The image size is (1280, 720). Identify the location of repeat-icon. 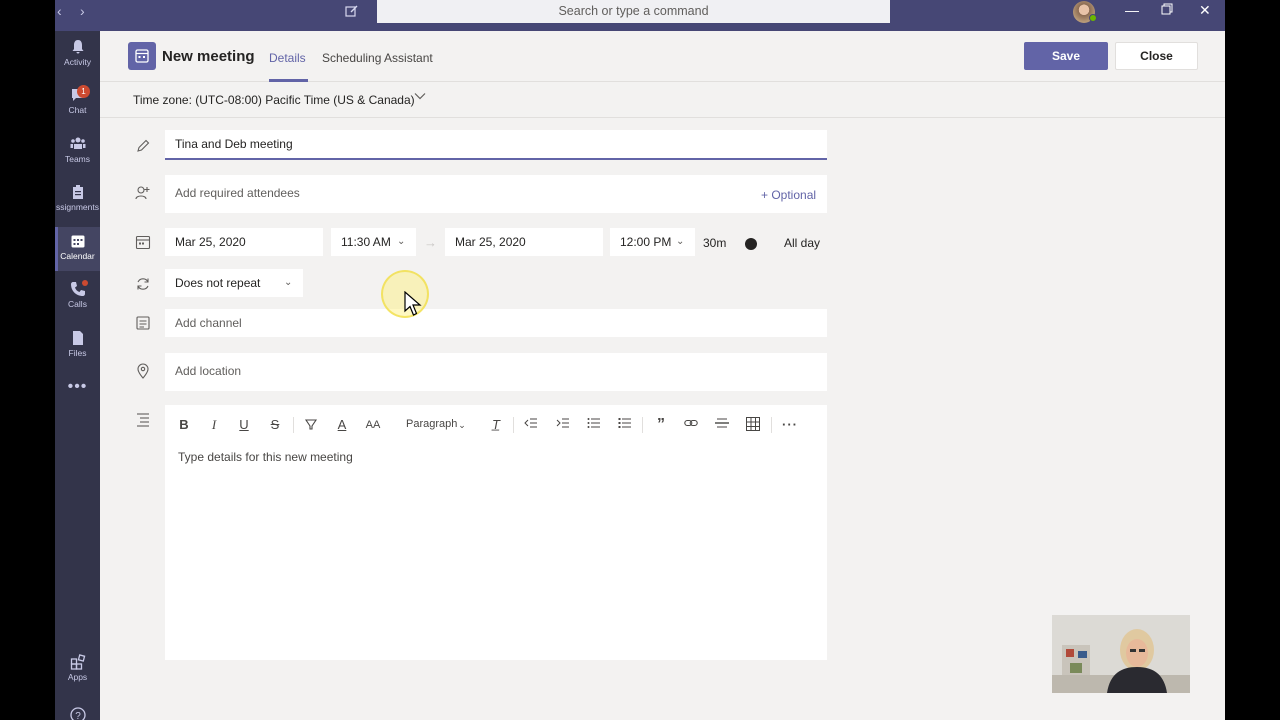
(143, 284).